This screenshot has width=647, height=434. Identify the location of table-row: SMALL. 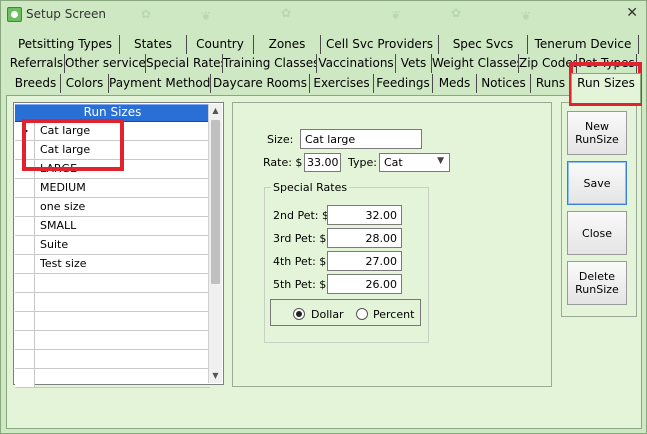
(112, 226).